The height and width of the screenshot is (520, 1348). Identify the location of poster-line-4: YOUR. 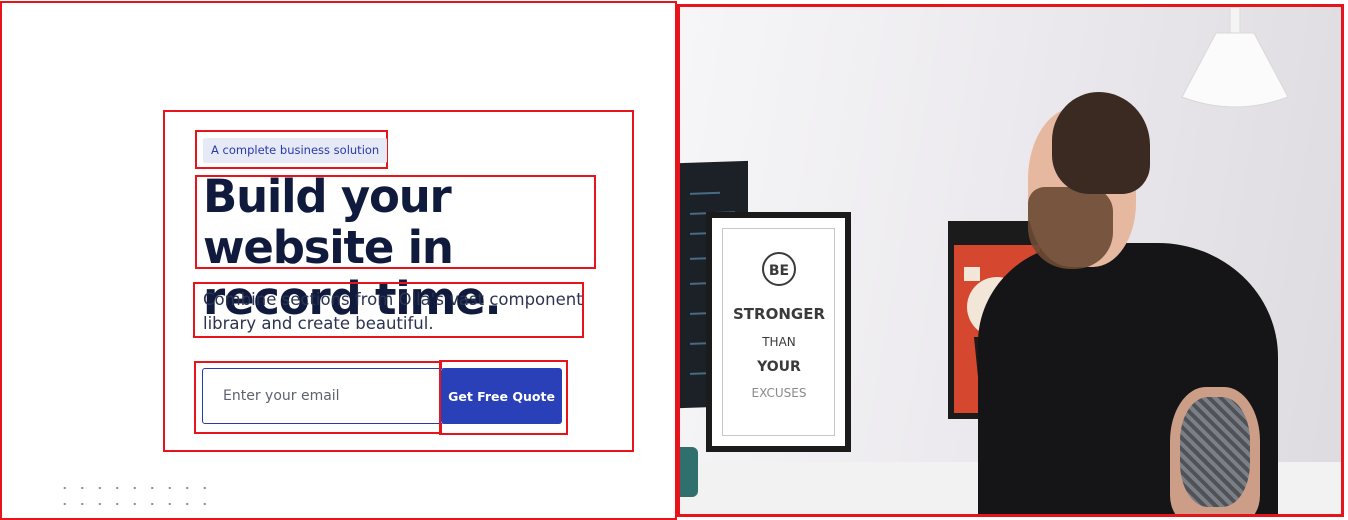
(778, 367).